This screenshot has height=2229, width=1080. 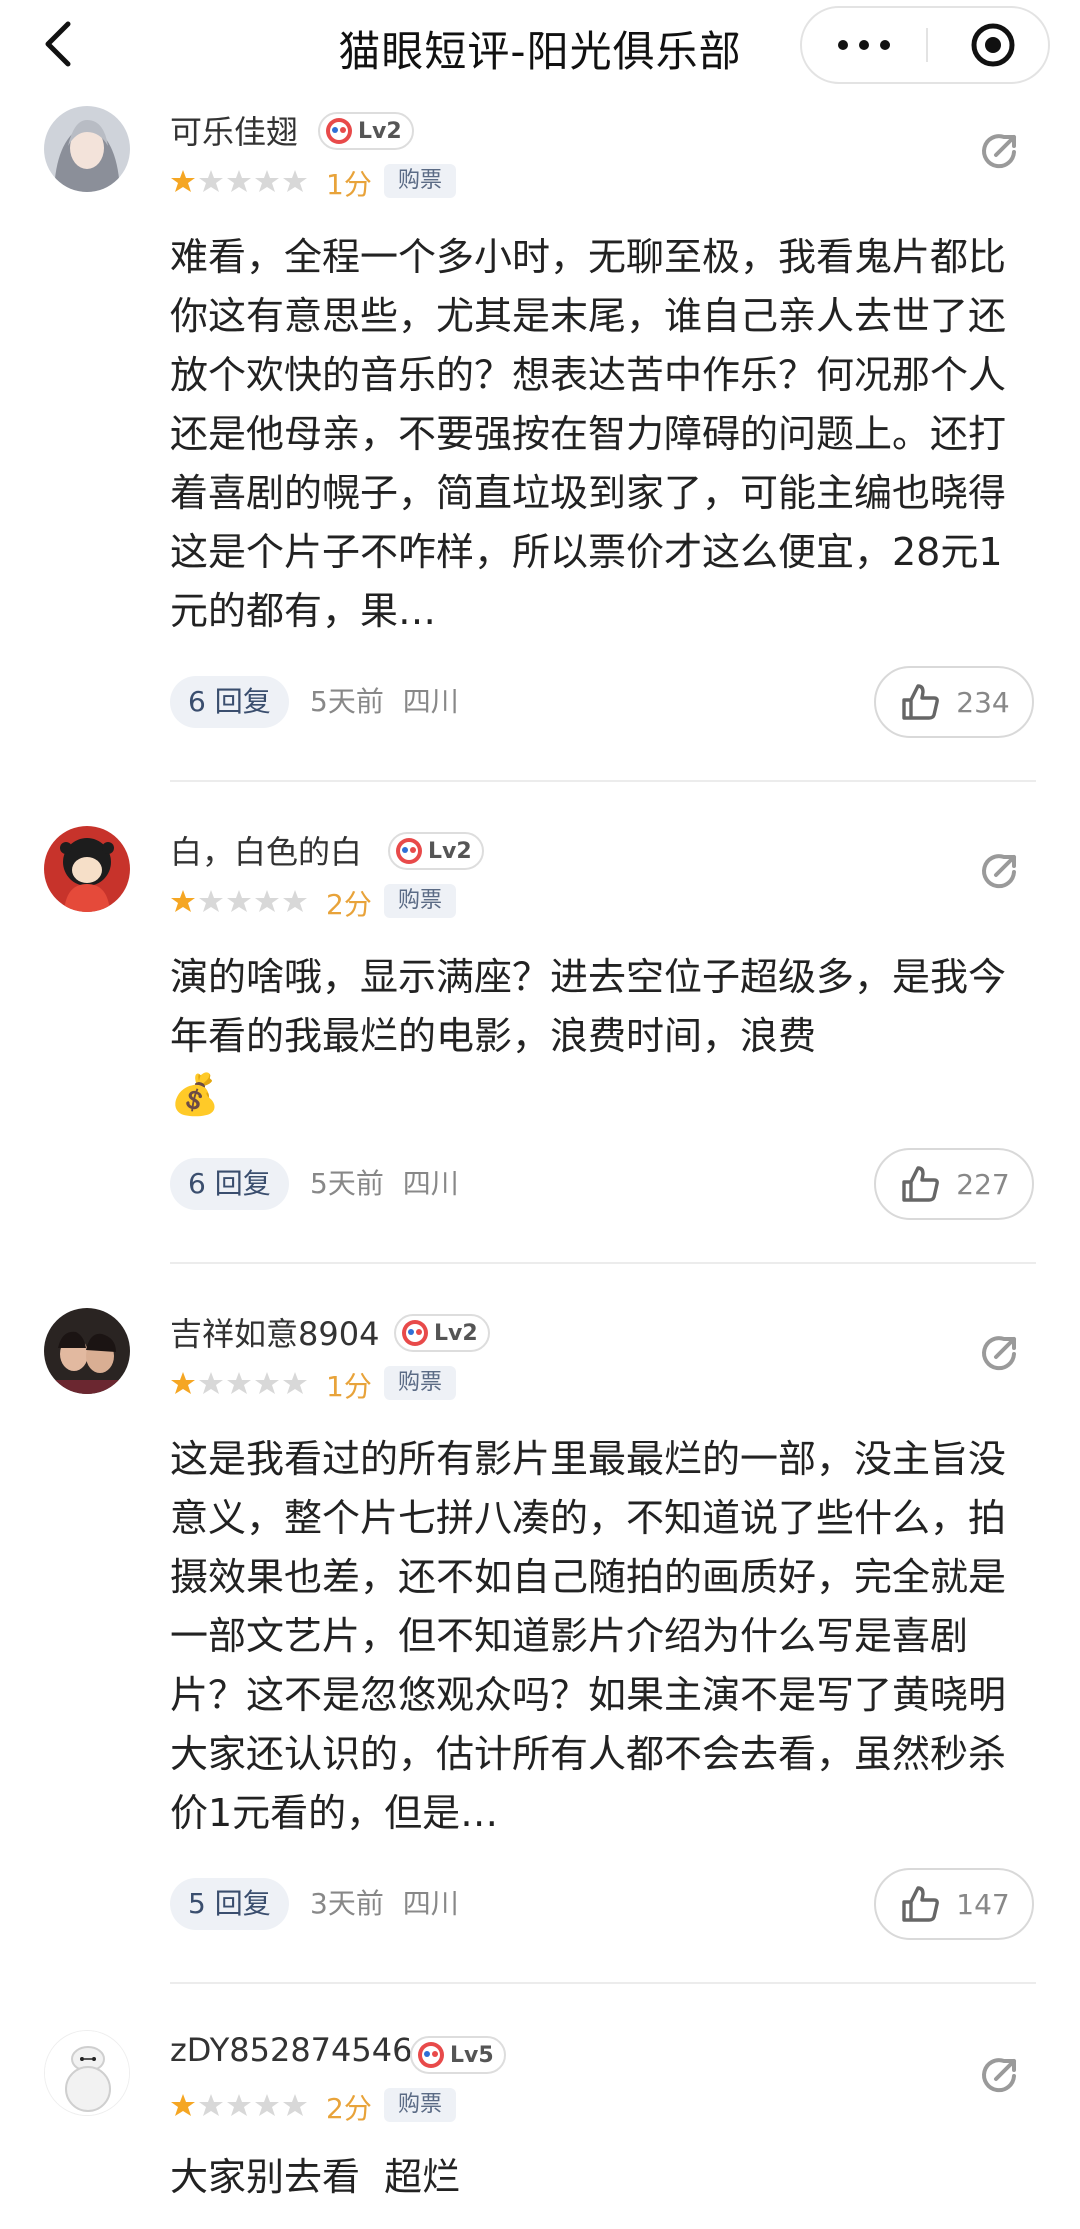 What do you see at coordinates (234, 130) in the screenshot?
I see `username: 可乐佳翅` at bounding box center [234, 130].